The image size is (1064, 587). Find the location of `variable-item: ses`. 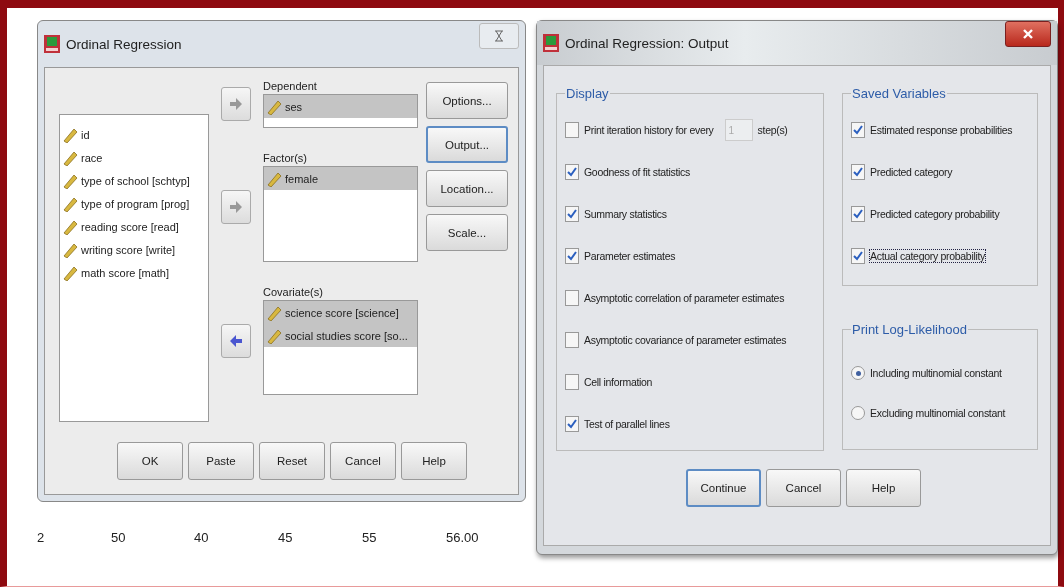

variable-item: ses is located at coordinates (340, 106).